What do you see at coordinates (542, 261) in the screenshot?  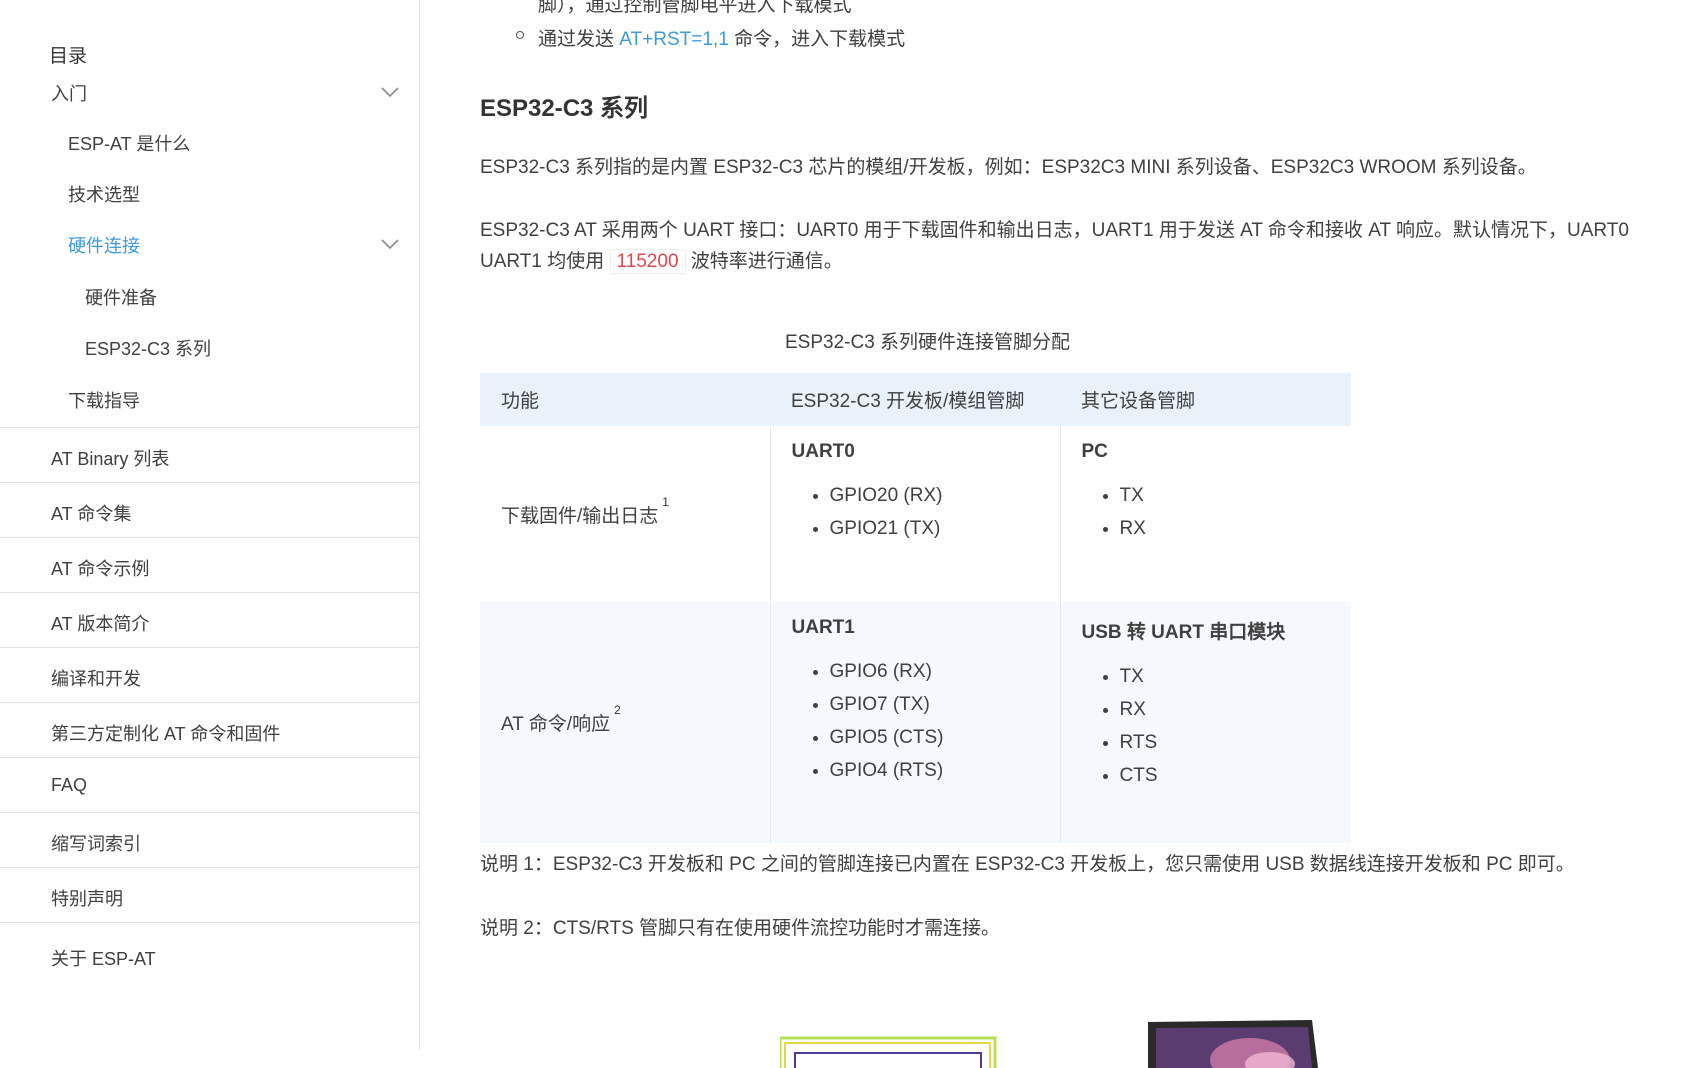 I see `line2-prefix: UART1 均使用` at bounding box center [542, 261].